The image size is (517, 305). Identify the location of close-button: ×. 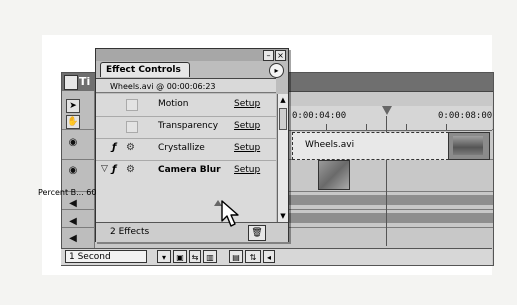
(280, 55).